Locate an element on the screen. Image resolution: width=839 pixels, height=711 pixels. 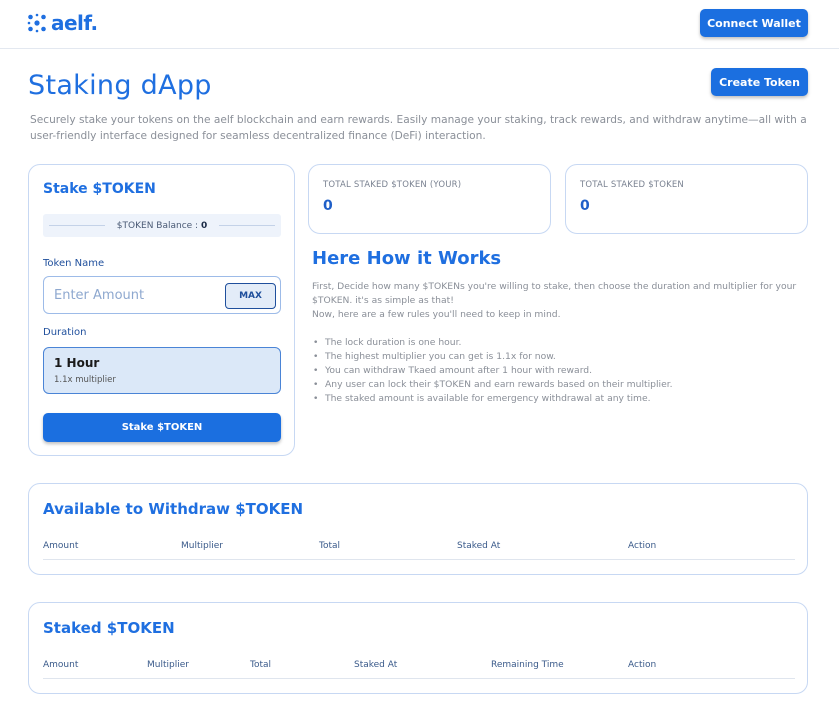
withdraw-section-title: Available to Withdraw $TOKEN is located at coordinates (173, 509).